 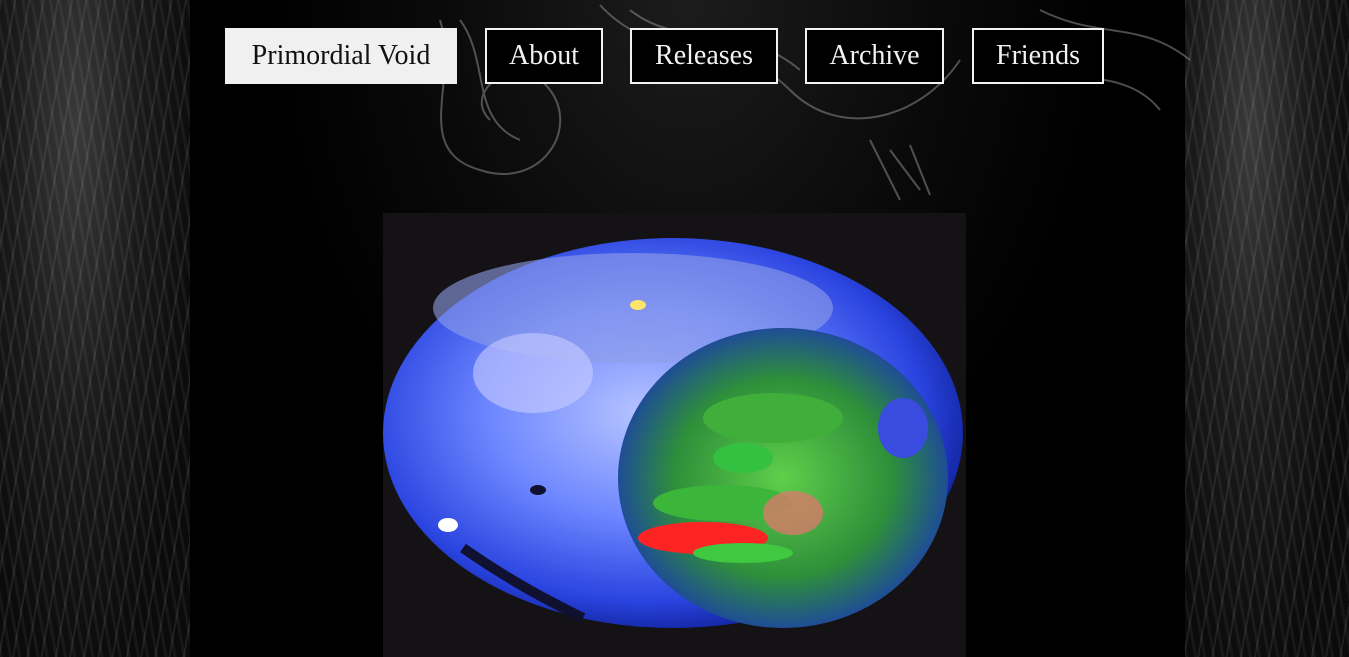 I want to click on right-texture-panel, so click(x=1267, y=328).